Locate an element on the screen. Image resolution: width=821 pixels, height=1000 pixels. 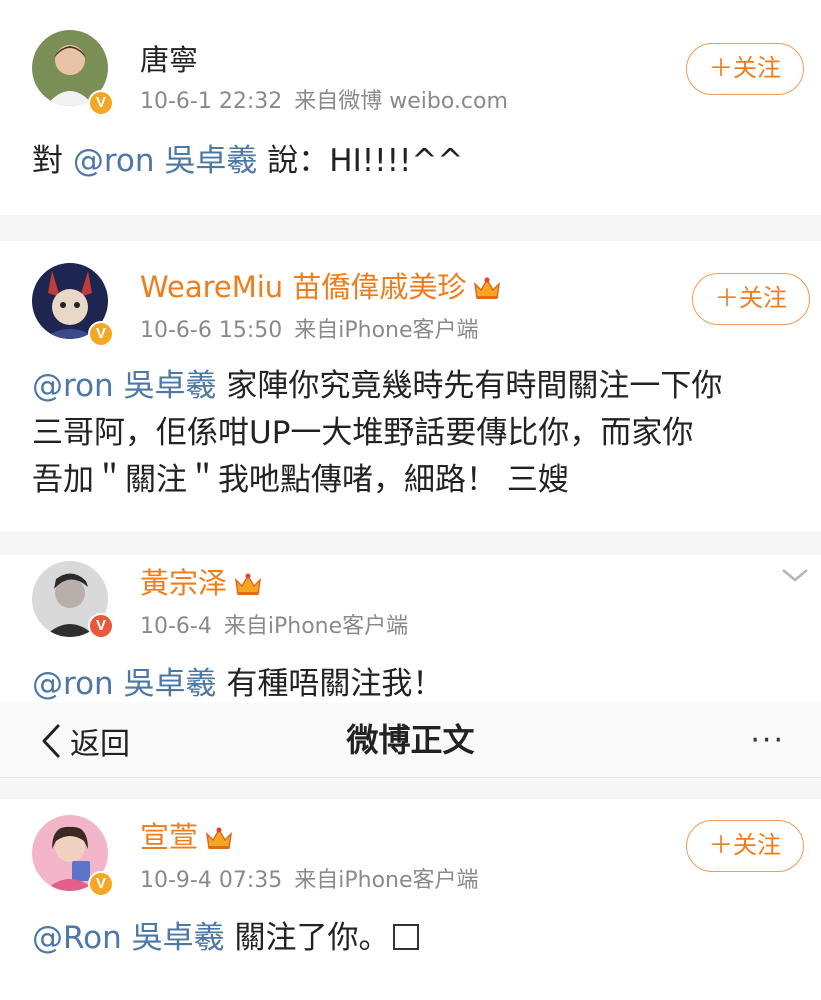
post-time: 10-9-4 07:35 is located at coordinates (211, 880).